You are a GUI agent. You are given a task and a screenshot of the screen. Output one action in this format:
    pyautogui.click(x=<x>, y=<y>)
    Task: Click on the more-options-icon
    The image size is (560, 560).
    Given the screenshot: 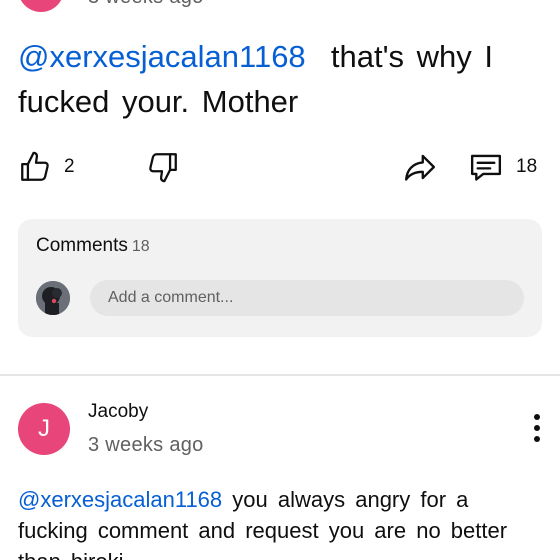 What is the action you would take?
    pyautogui.click(x=537, y=428)
    